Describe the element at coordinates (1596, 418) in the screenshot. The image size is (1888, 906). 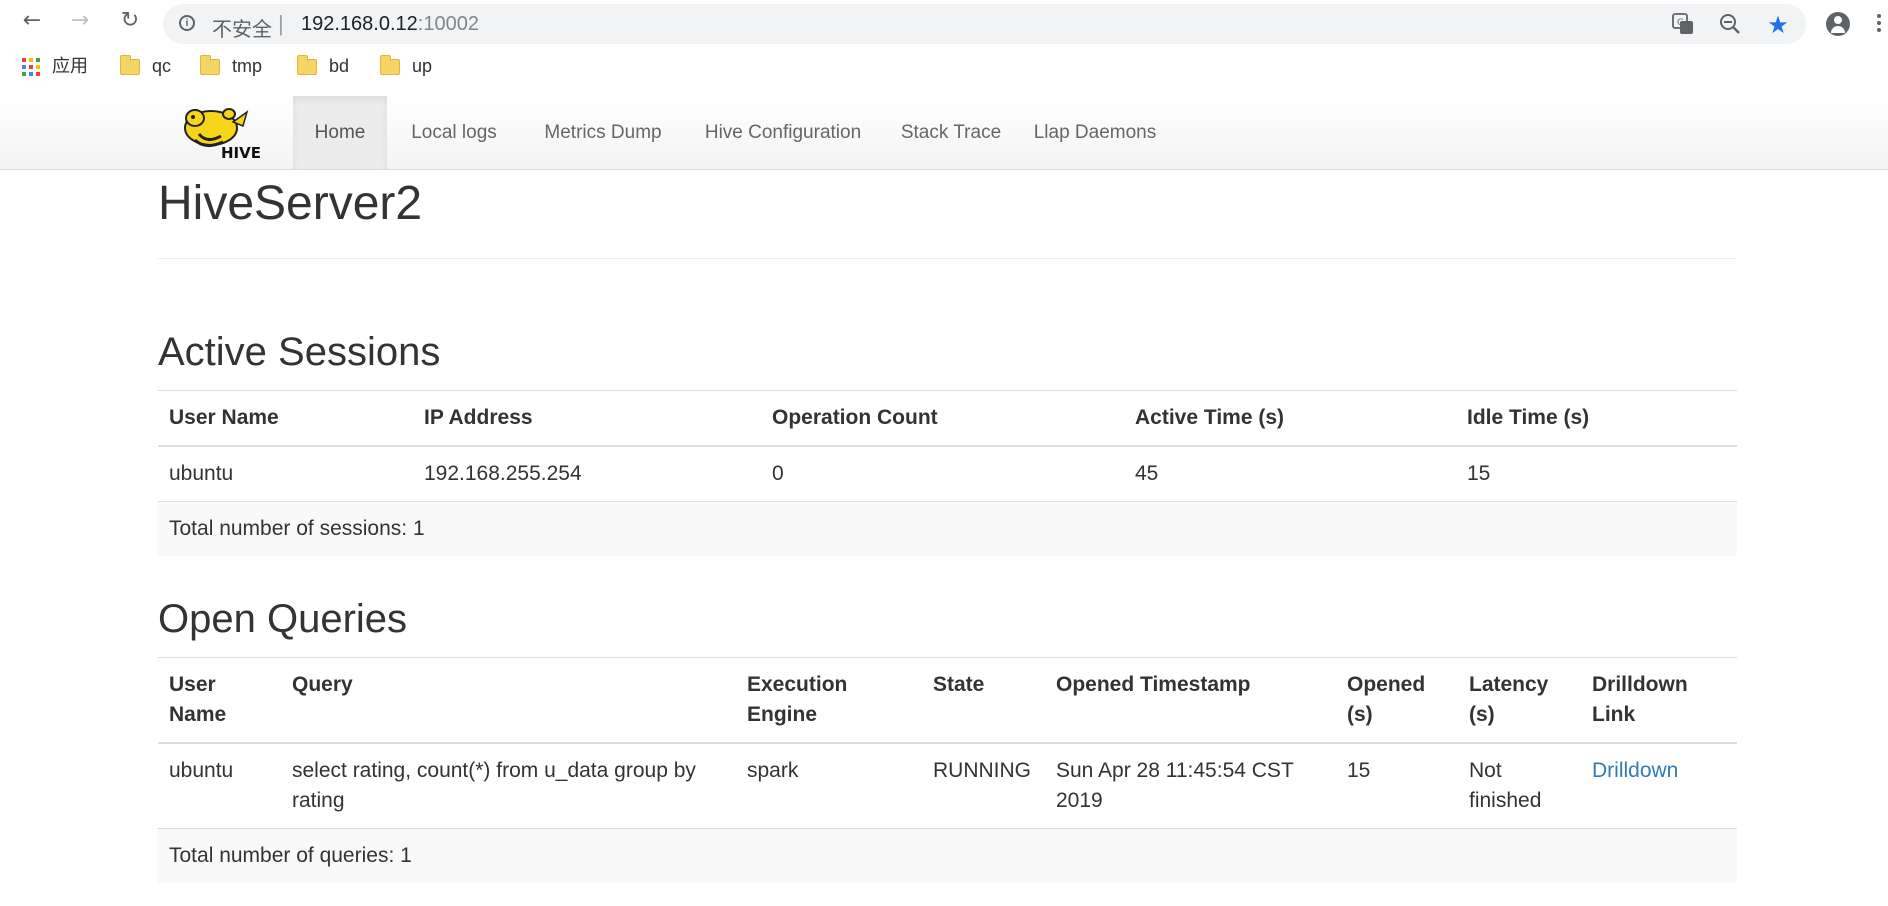
I see `column-header: Idle Time (s)` at that location.